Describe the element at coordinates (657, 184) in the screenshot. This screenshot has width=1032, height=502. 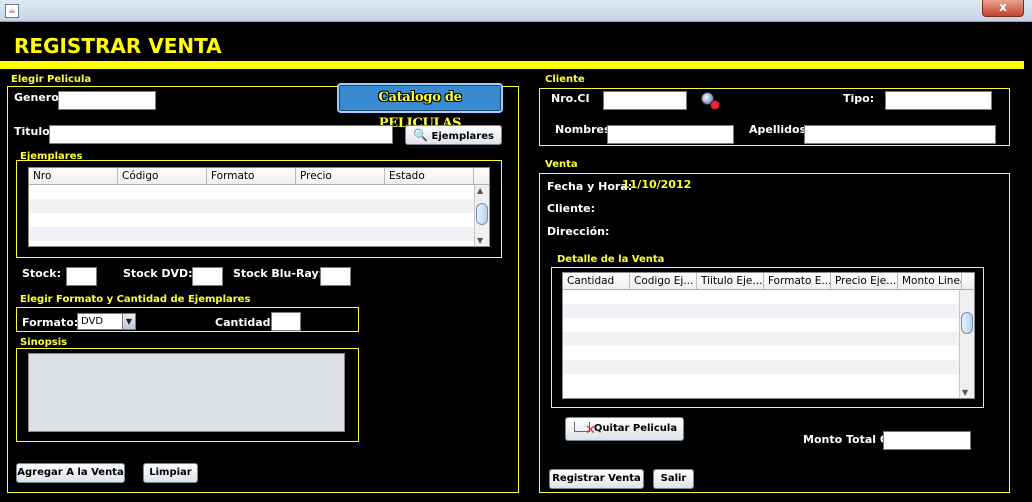
I see `fecha-hora-value: 11/10/2012` at that location.